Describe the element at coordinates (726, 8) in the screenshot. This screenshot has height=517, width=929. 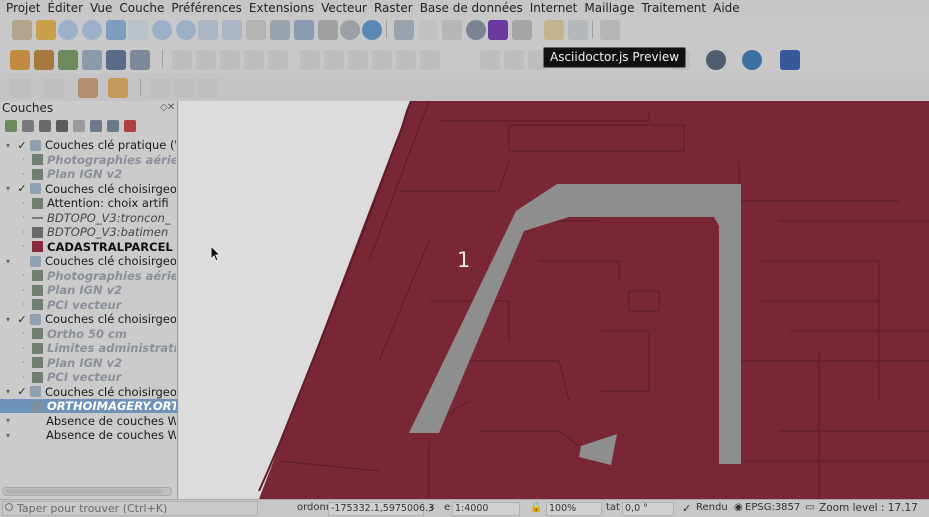
I see `menu-aide: Aide` at that location.